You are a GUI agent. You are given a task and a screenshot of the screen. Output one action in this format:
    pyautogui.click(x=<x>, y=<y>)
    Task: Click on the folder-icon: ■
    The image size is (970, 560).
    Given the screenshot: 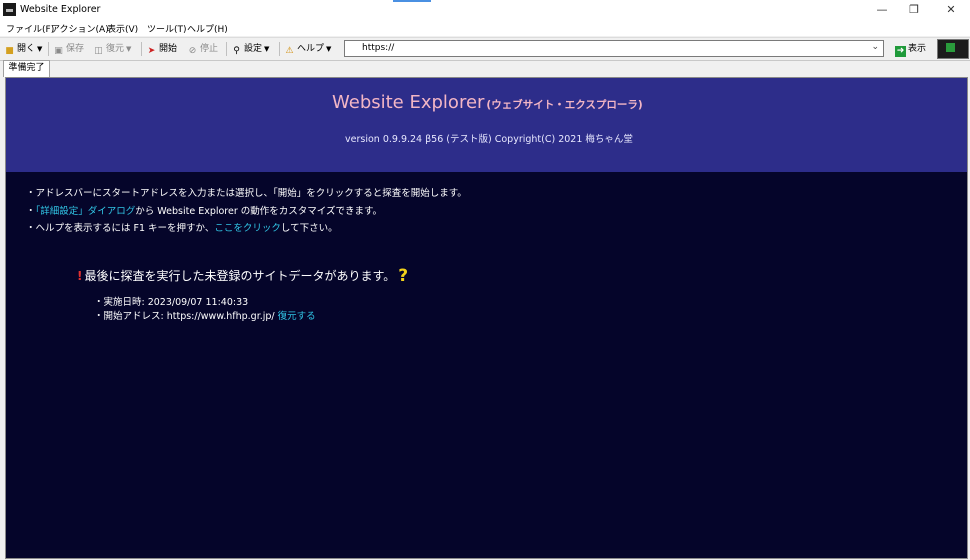 What is the action you would take?
    pyautogui.click(x=9, y=51)
    